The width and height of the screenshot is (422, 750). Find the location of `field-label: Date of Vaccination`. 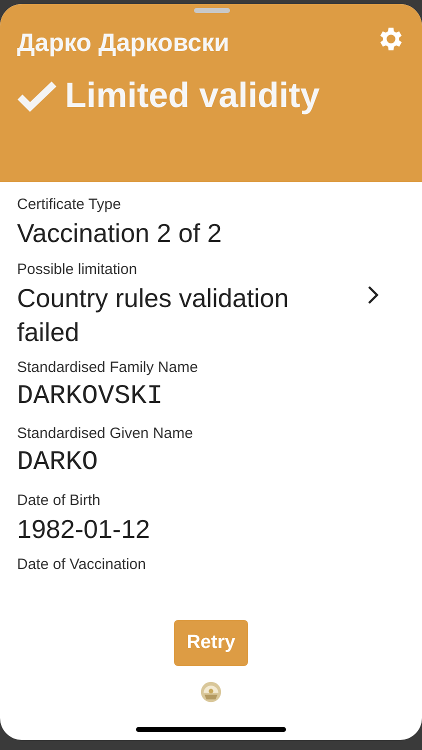

field-label: Date of Vaccination is located at coordinates (81, 565).